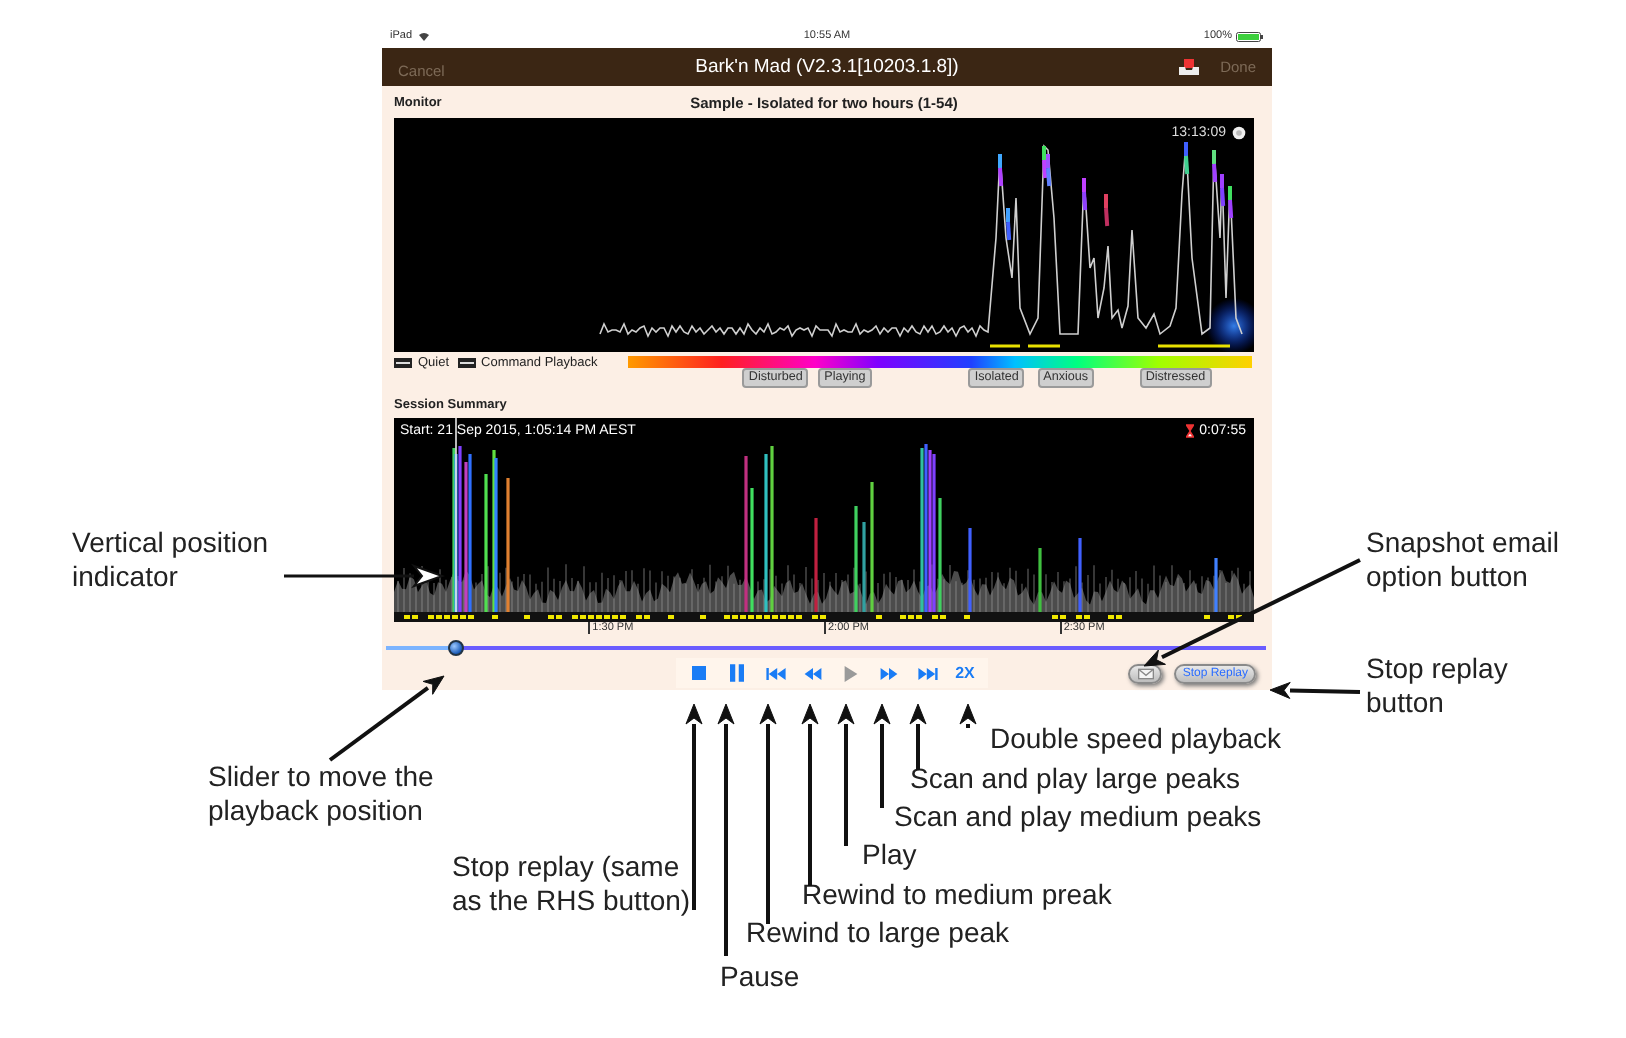  I want to click on annotation-text: Double speed playback, so click(1137, 739).